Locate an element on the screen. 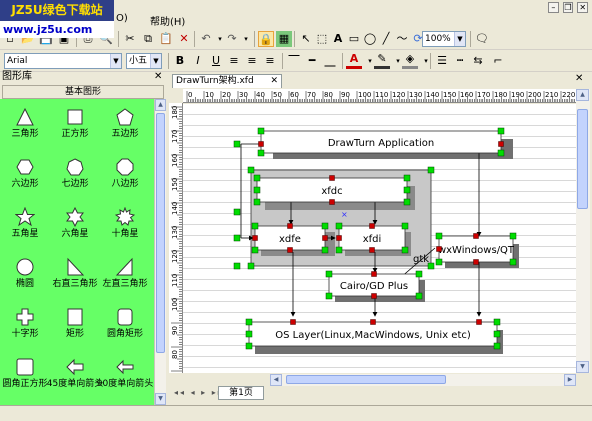 Image resolution: width=592 pixels, height=421 pixels. shape-item-cross: 十字形 is located at coordinates (25, 328).